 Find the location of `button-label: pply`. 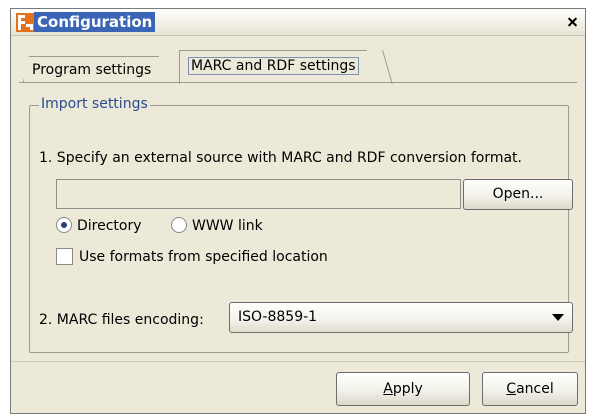

button-label: pply is located at coordinates (407, 389).